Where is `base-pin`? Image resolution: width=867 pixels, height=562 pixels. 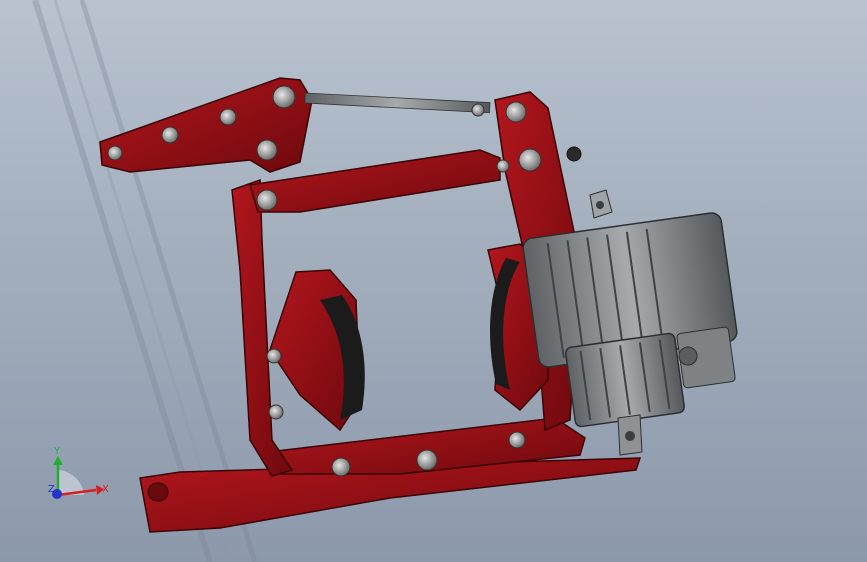 base-pin is located at coordinates (158, 492).